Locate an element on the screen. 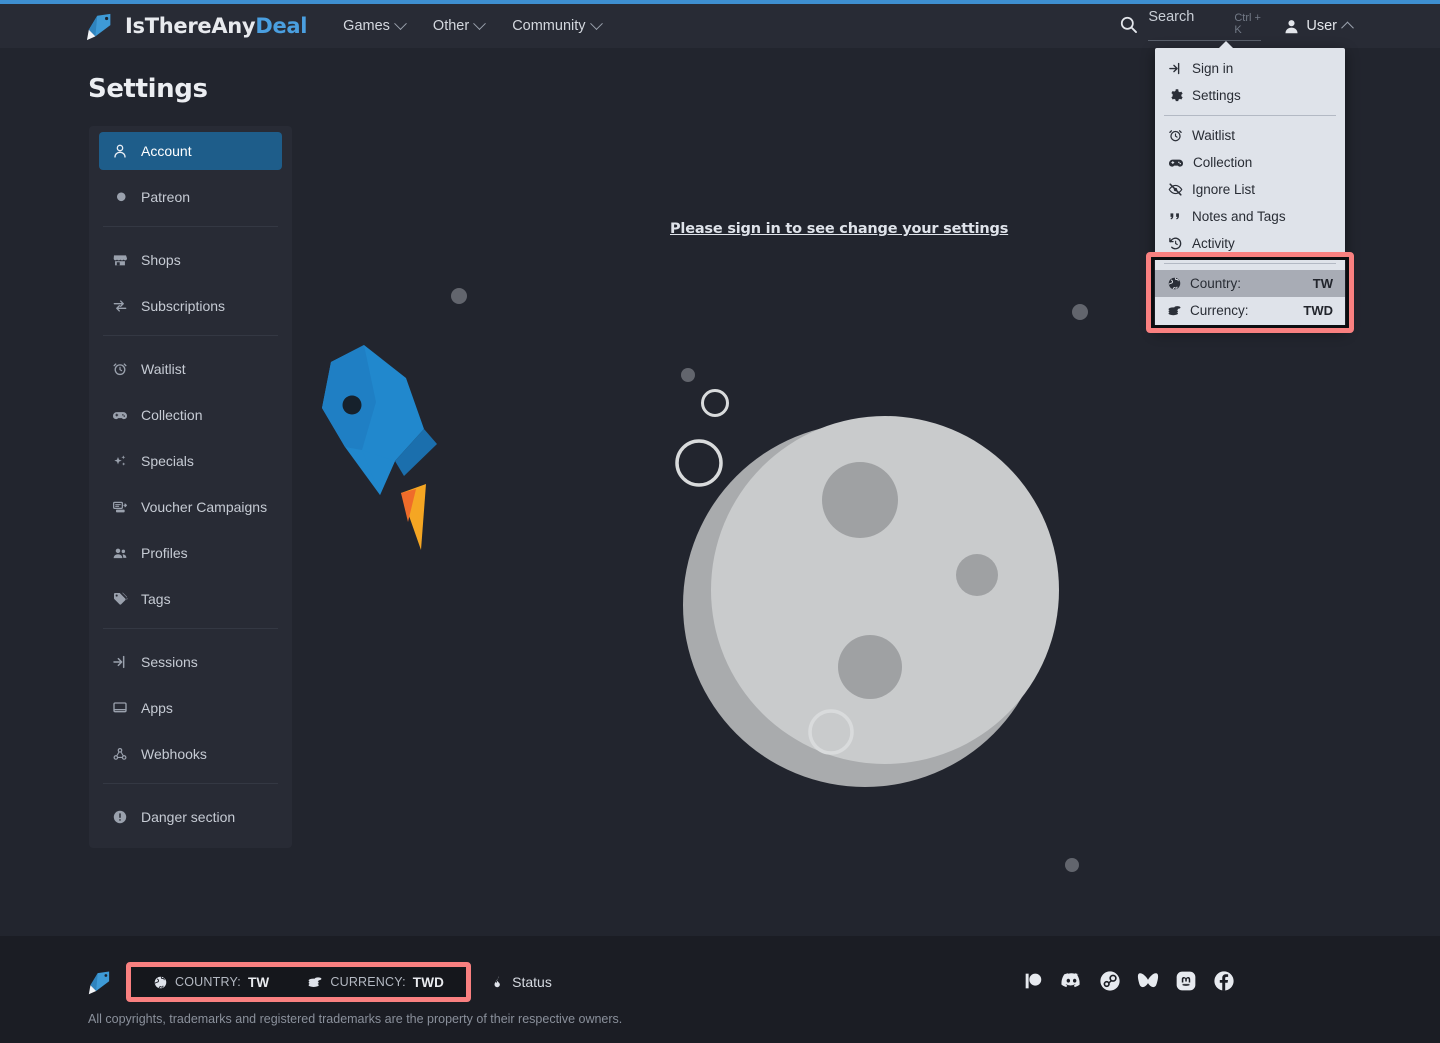 The height and width of the screenshot is (1043, 1440). page-title: Settings is located at coordinates (148, 89).